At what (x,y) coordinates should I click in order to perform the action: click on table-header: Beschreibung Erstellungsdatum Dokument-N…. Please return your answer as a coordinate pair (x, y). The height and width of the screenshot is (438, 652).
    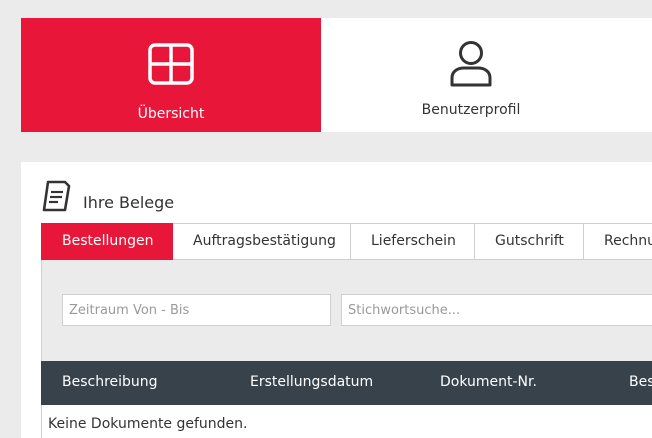
    Looking at the image, I should click on (346, 383).